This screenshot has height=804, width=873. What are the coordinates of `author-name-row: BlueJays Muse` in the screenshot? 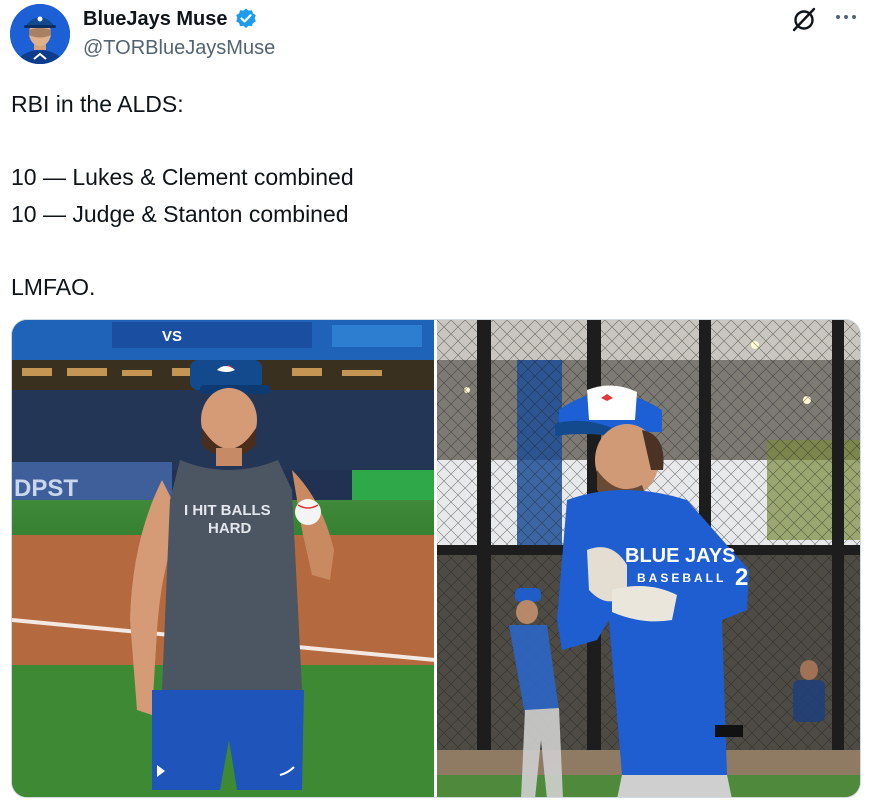 It's located at (170, 19).